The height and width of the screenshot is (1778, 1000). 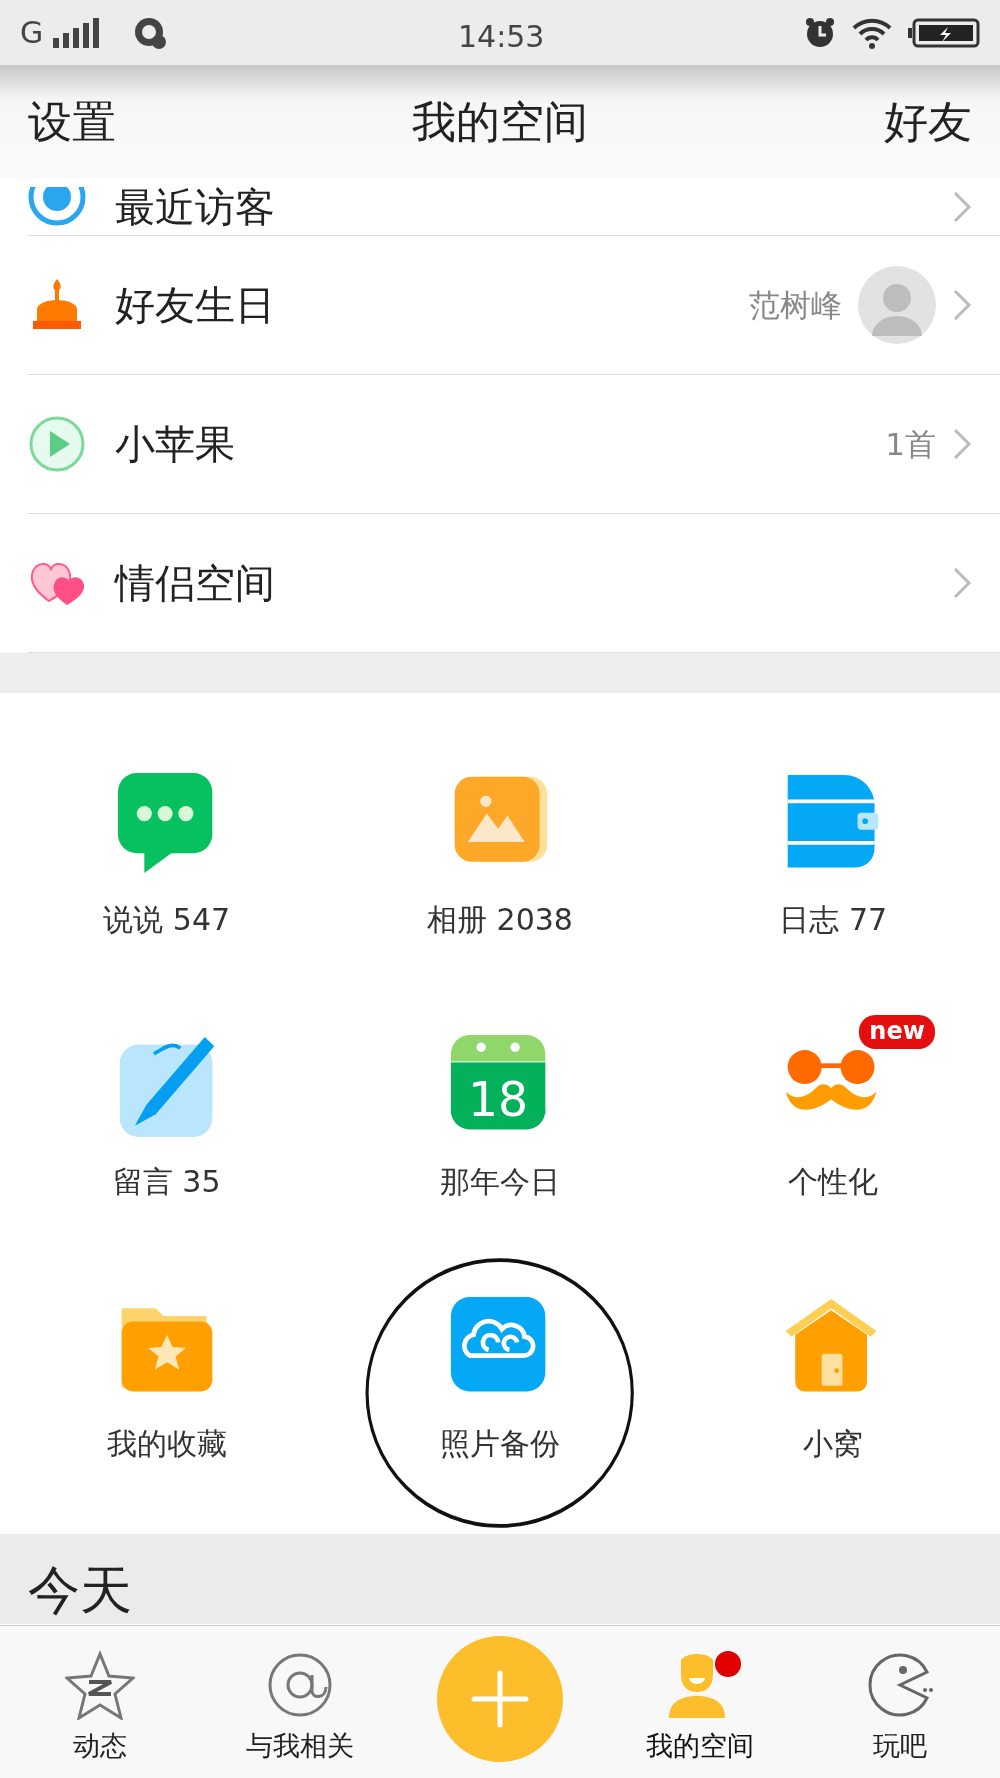 I want to click on page-title: 我的空间, so click(x=500, y=122).